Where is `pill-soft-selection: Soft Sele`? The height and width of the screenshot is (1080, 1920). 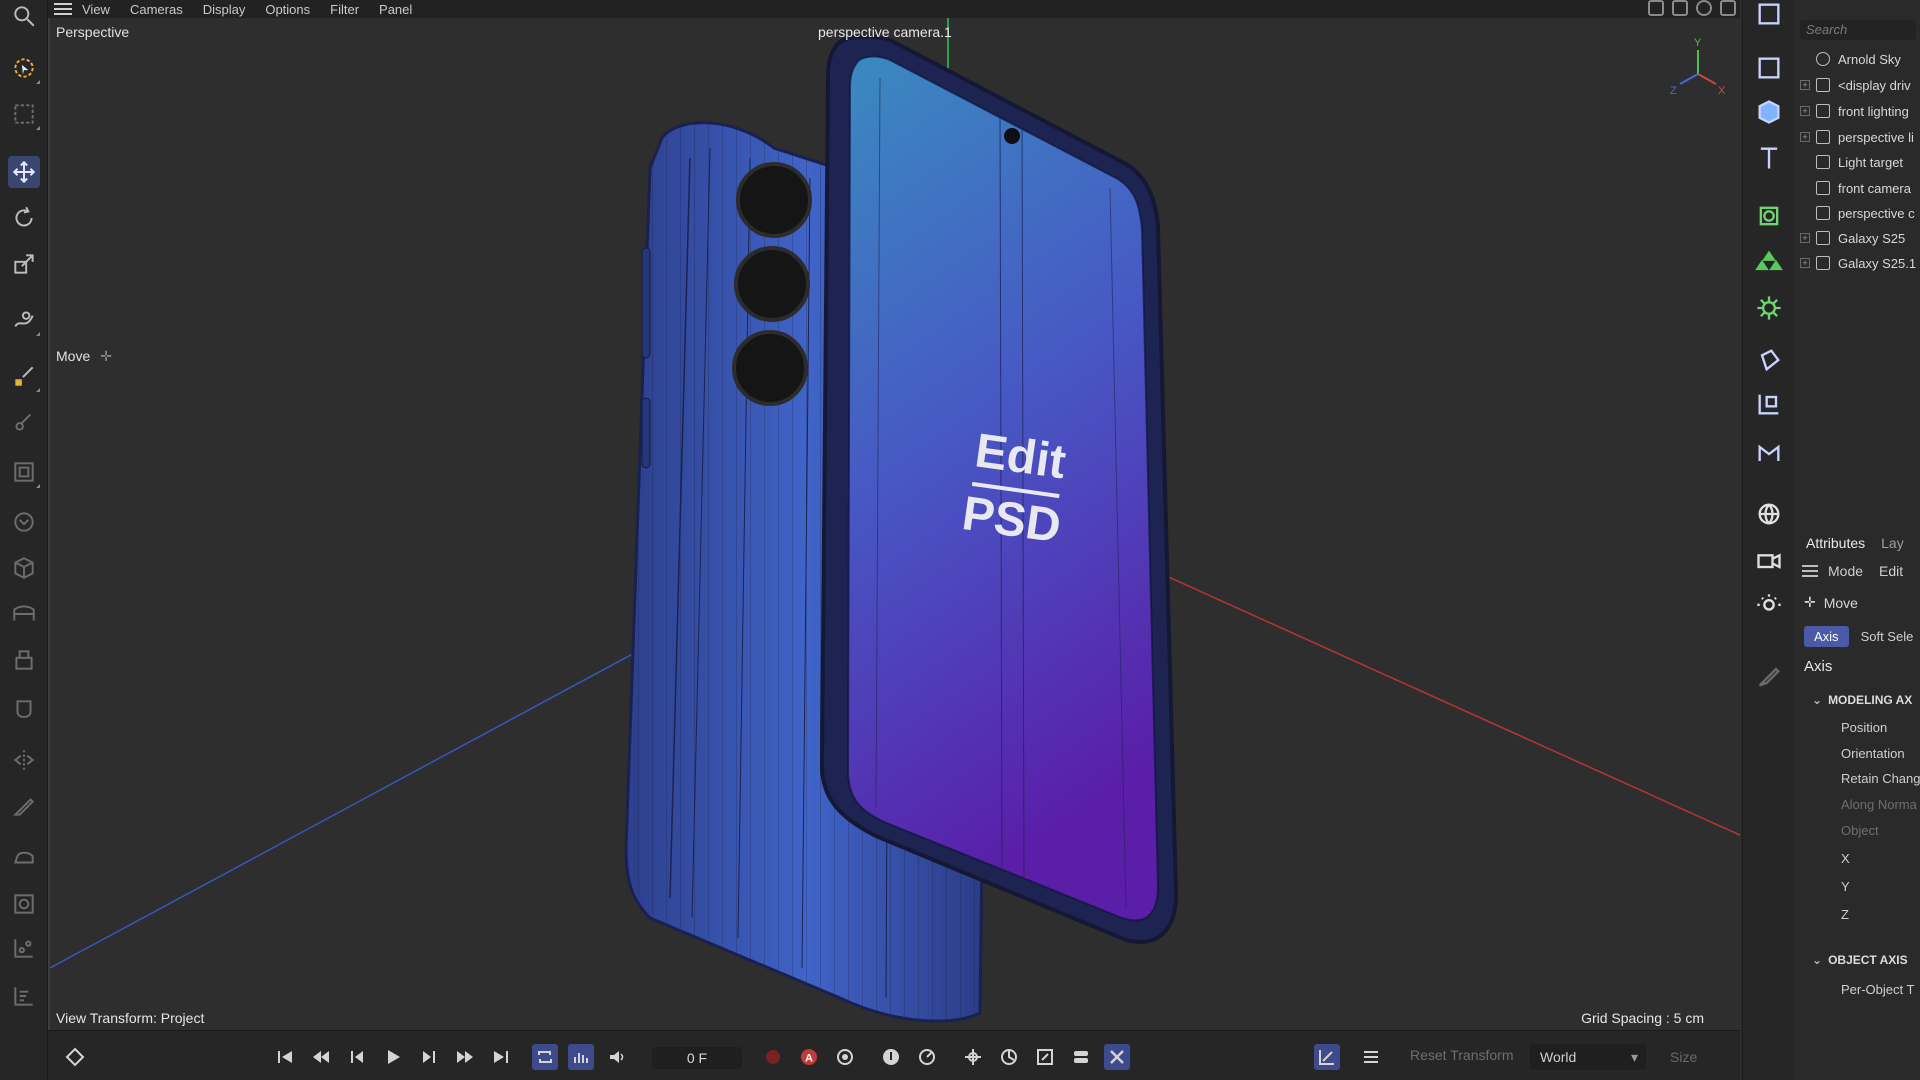 pill-soft-selection: Soft Sele is located at coordinates (1887, 636).